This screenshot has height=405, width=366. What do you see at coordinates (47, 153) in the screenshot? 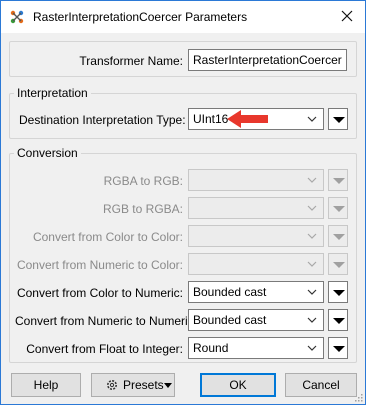
I see `conversion-group-title: Conversion` at bounding box center [47, 153].